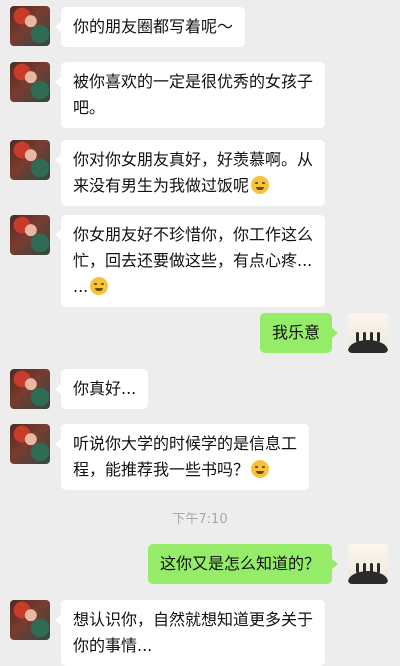 The width and height of the screenshot is (400, 666). I want to click on message-bubble: 听说你大学的时候学的是信息工 程，能推荐我一些书吗？, so click(182, 457).